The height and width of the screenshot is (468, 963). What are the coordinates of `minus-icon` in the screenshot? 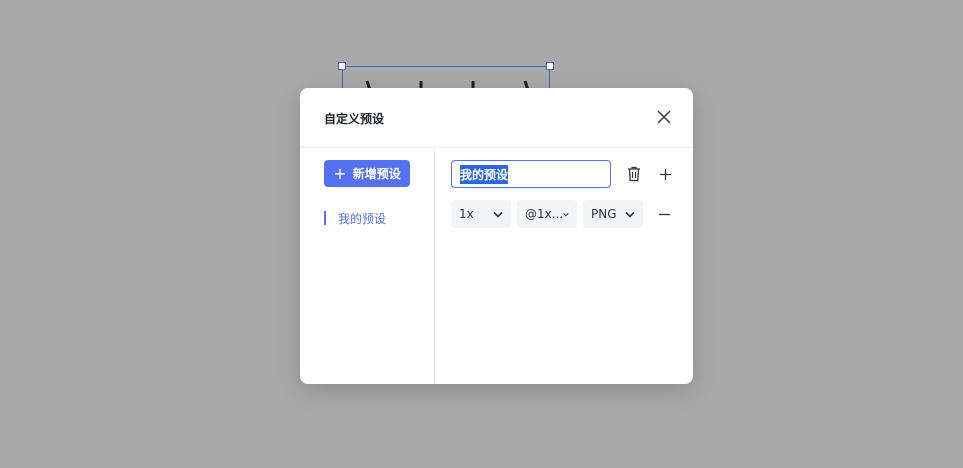 It's located at (664, 214).